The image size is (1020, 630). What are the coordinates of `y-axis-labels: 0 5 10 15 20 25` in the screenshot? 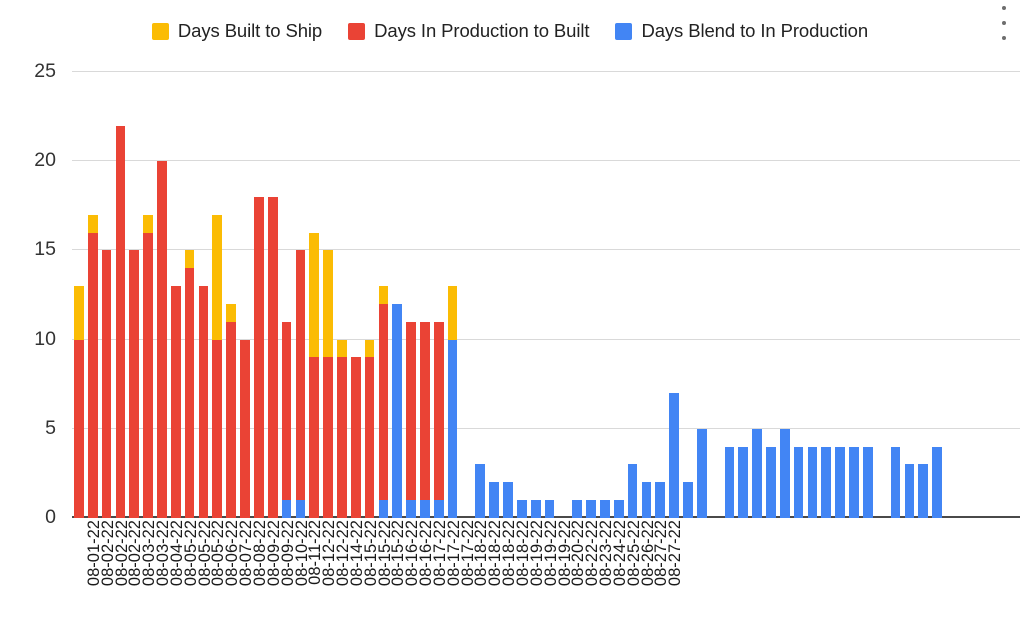 It's located at (32, 294).